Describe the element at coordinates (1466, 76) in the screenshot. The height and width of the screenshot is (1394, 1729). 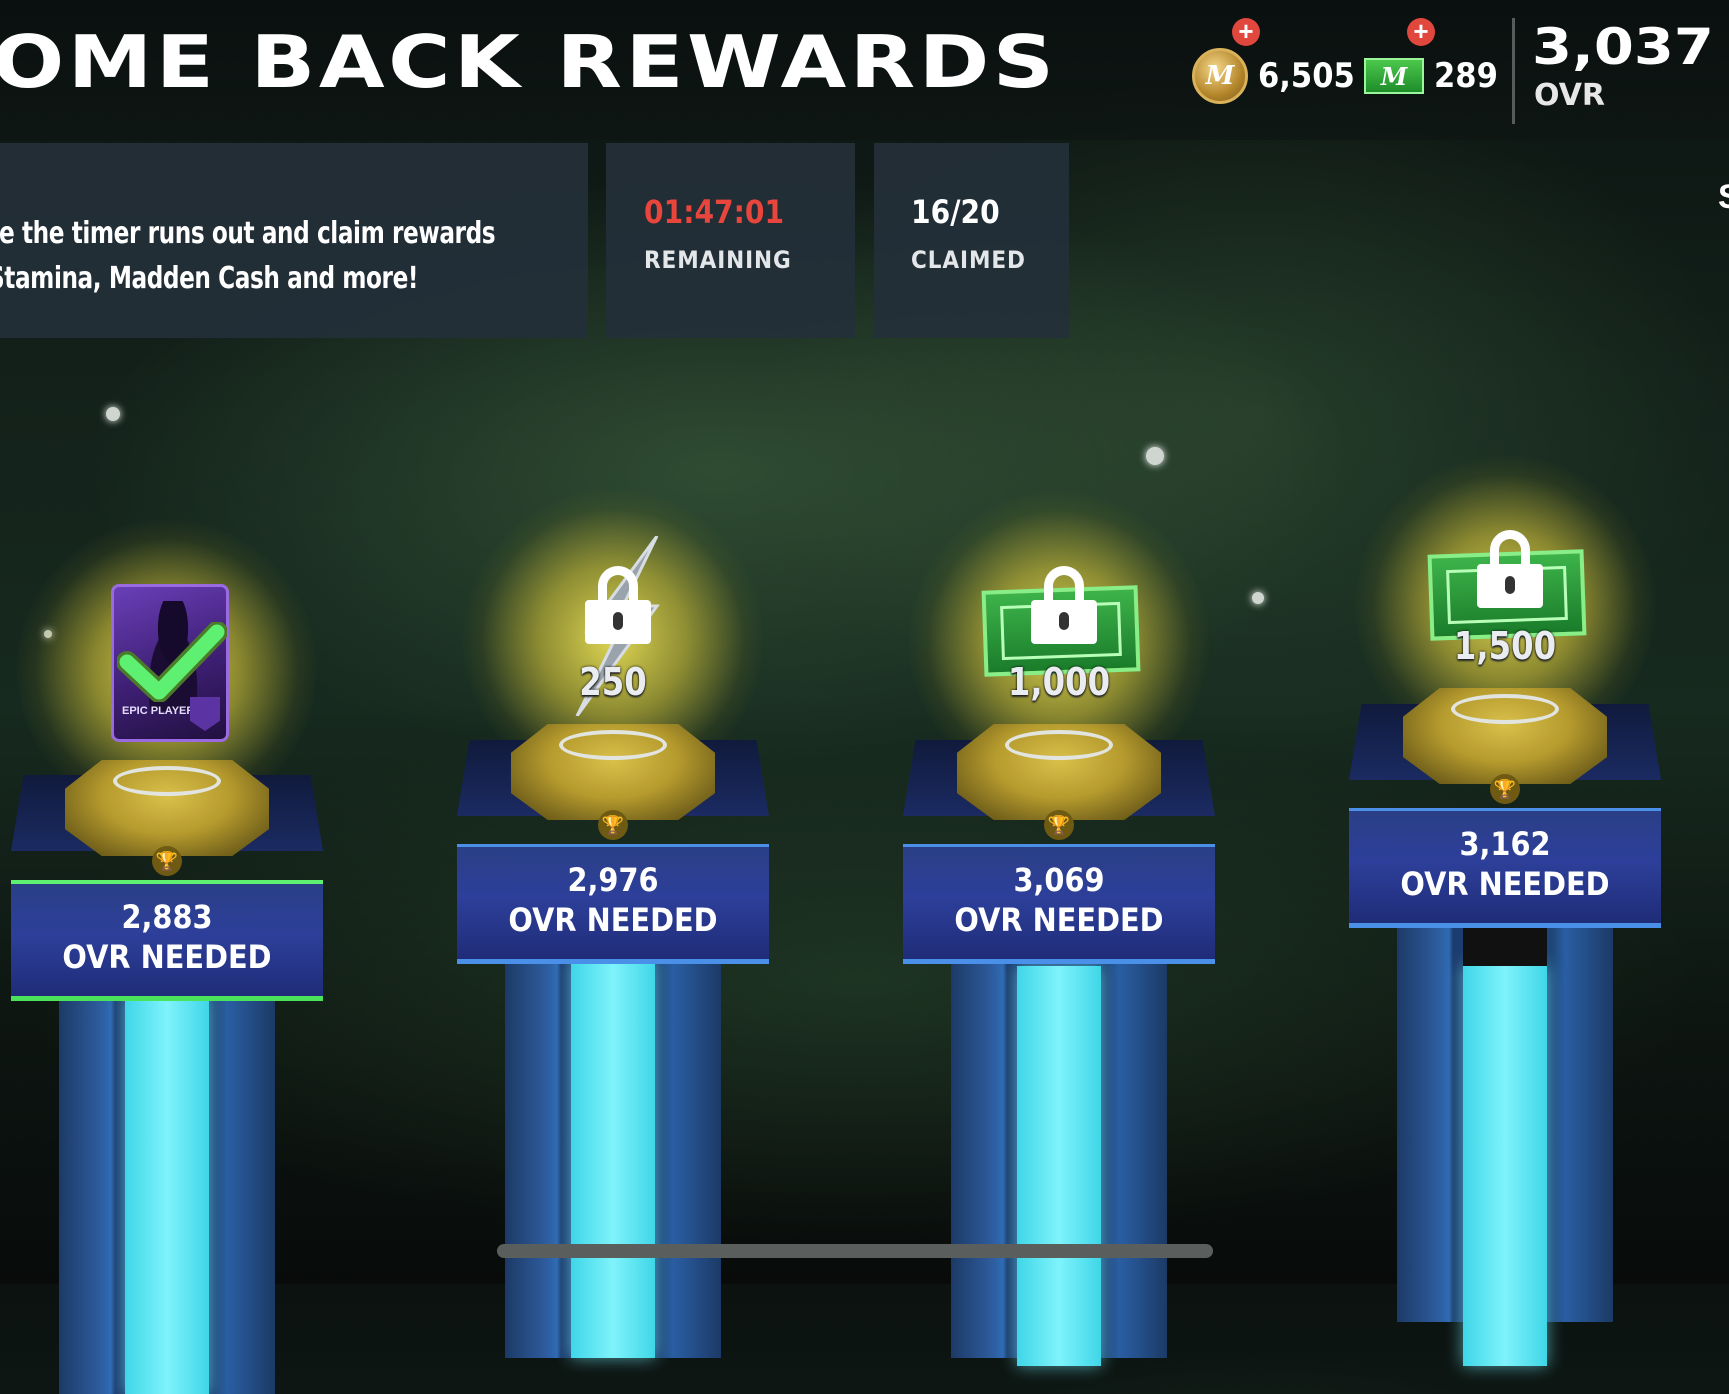
I see `cash-value: 289` at that location.